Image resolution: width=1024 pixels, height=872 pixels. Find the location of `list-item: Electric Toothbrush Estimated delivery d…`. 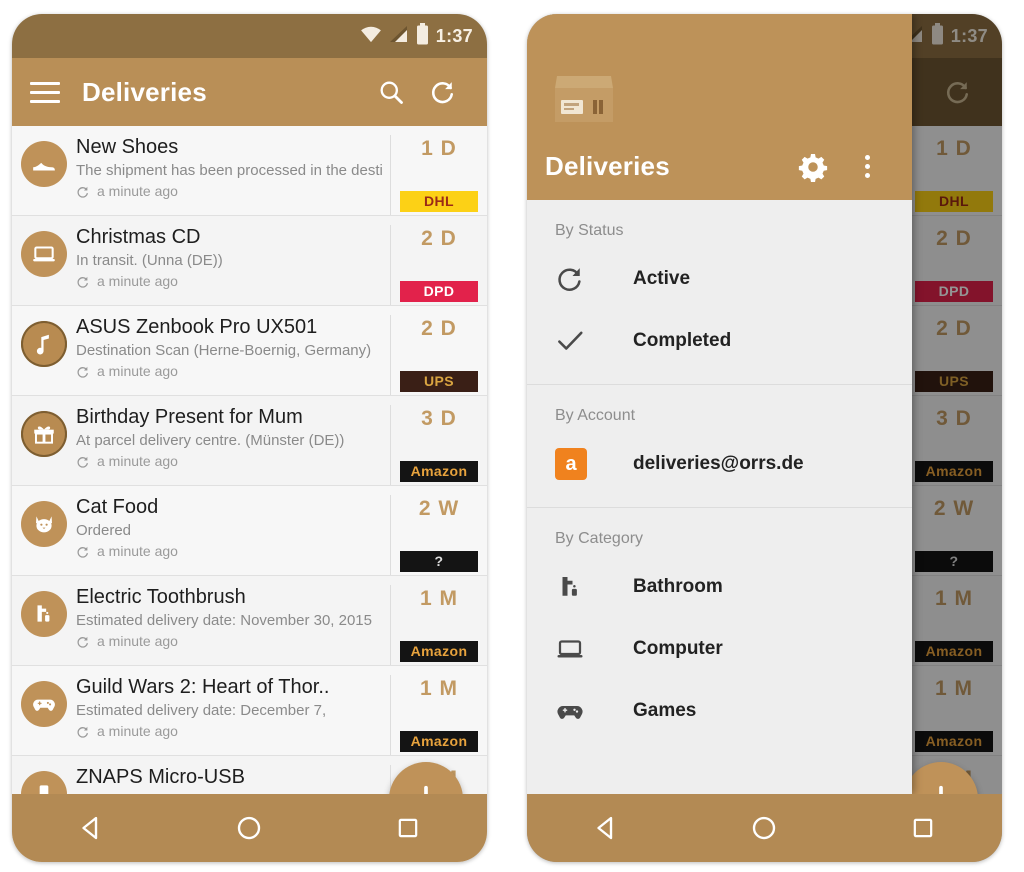

list-item: Electric Toothbrush Estimated delivery d… is located at coordinates (249, 621).